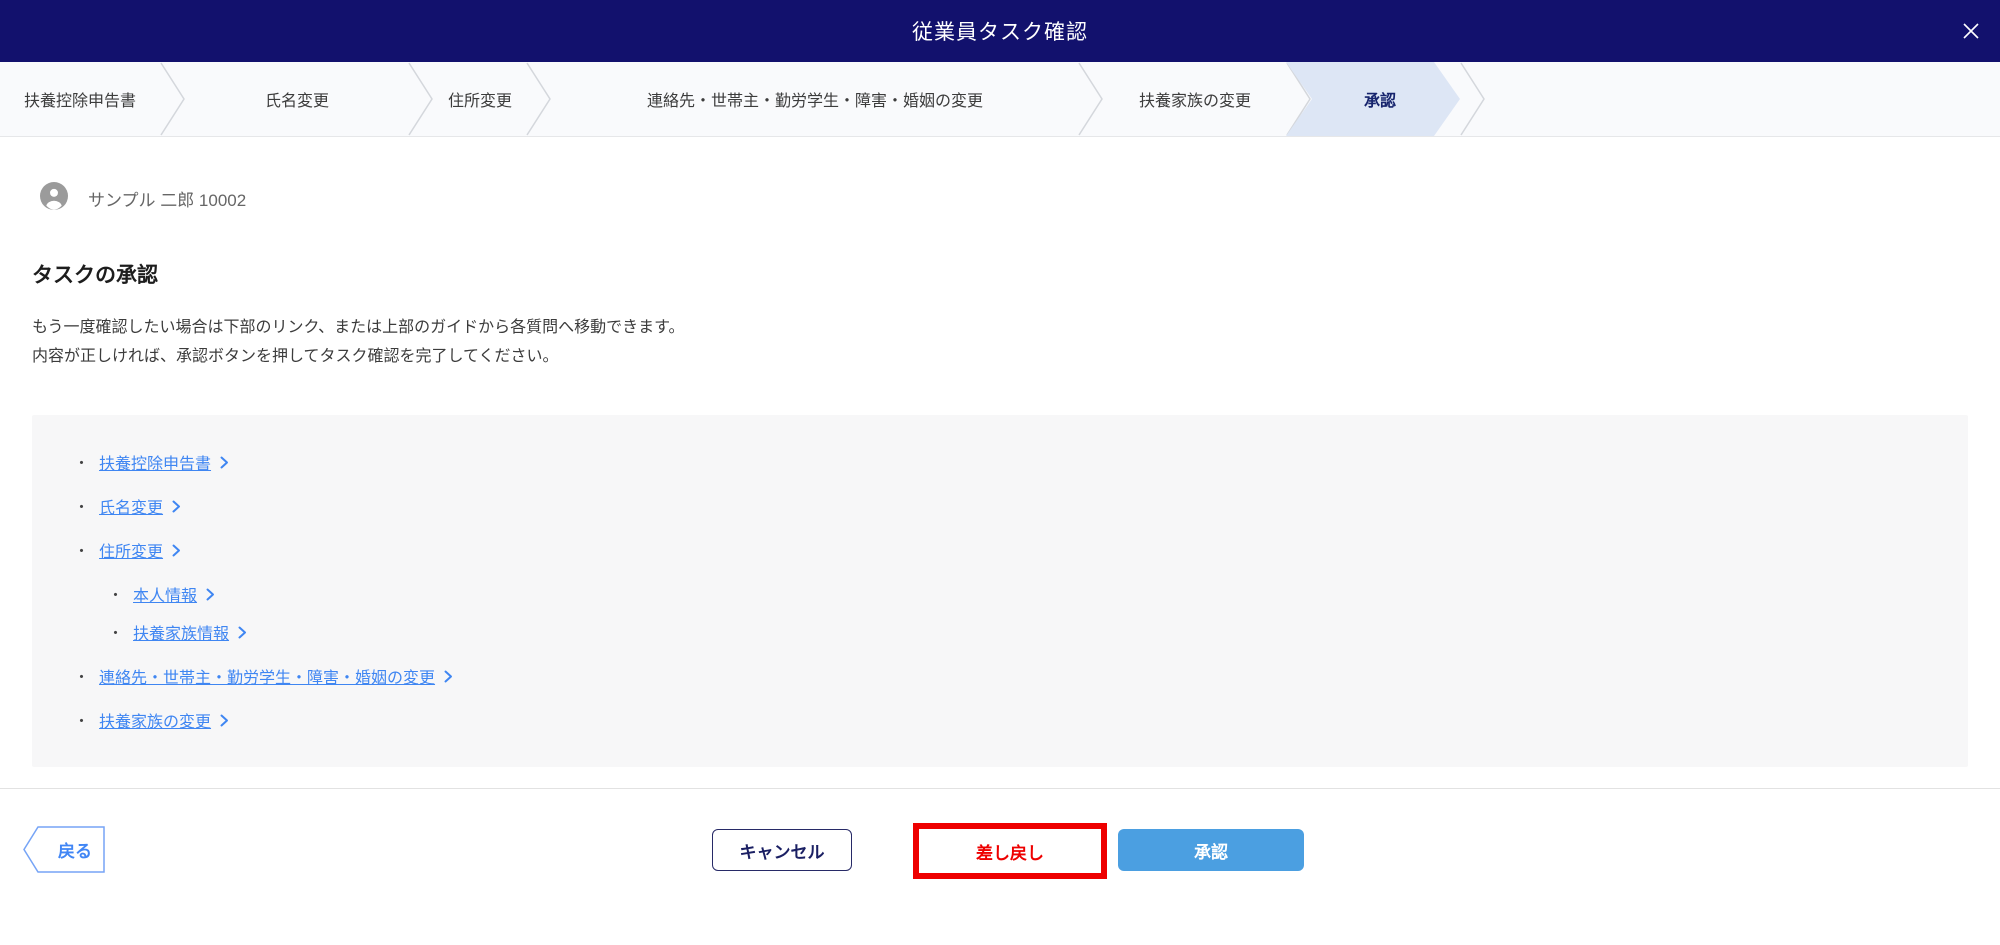 This screenshot has width=2000, height=945. Describe the element at coordinates (181, 632) in the screenshot. I see `task-link: 扶養家族情報` at that location.